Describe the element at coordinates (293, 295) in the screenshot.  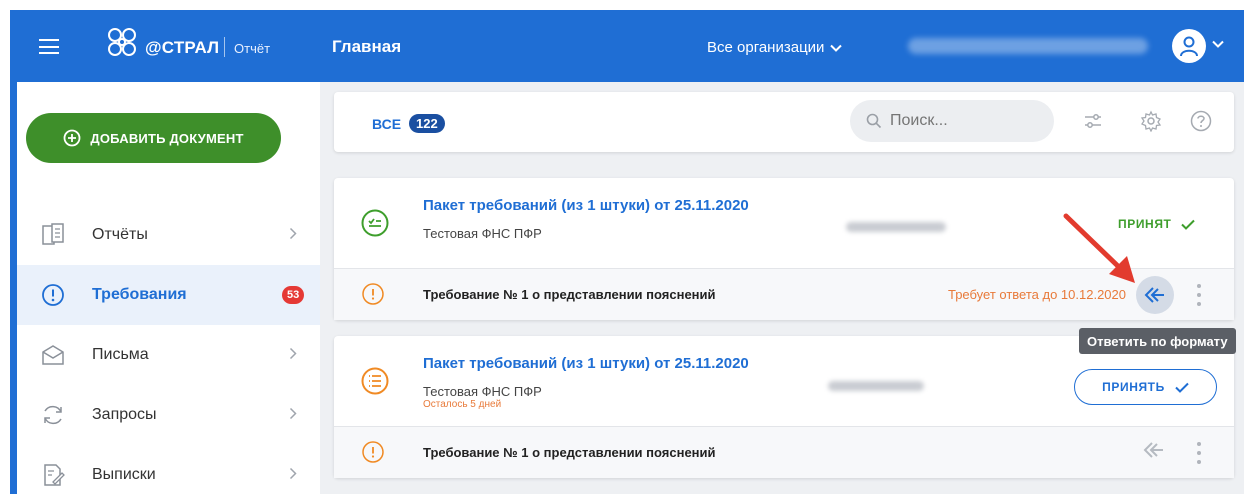
I see `requirements-count-badge: 53` at that location.